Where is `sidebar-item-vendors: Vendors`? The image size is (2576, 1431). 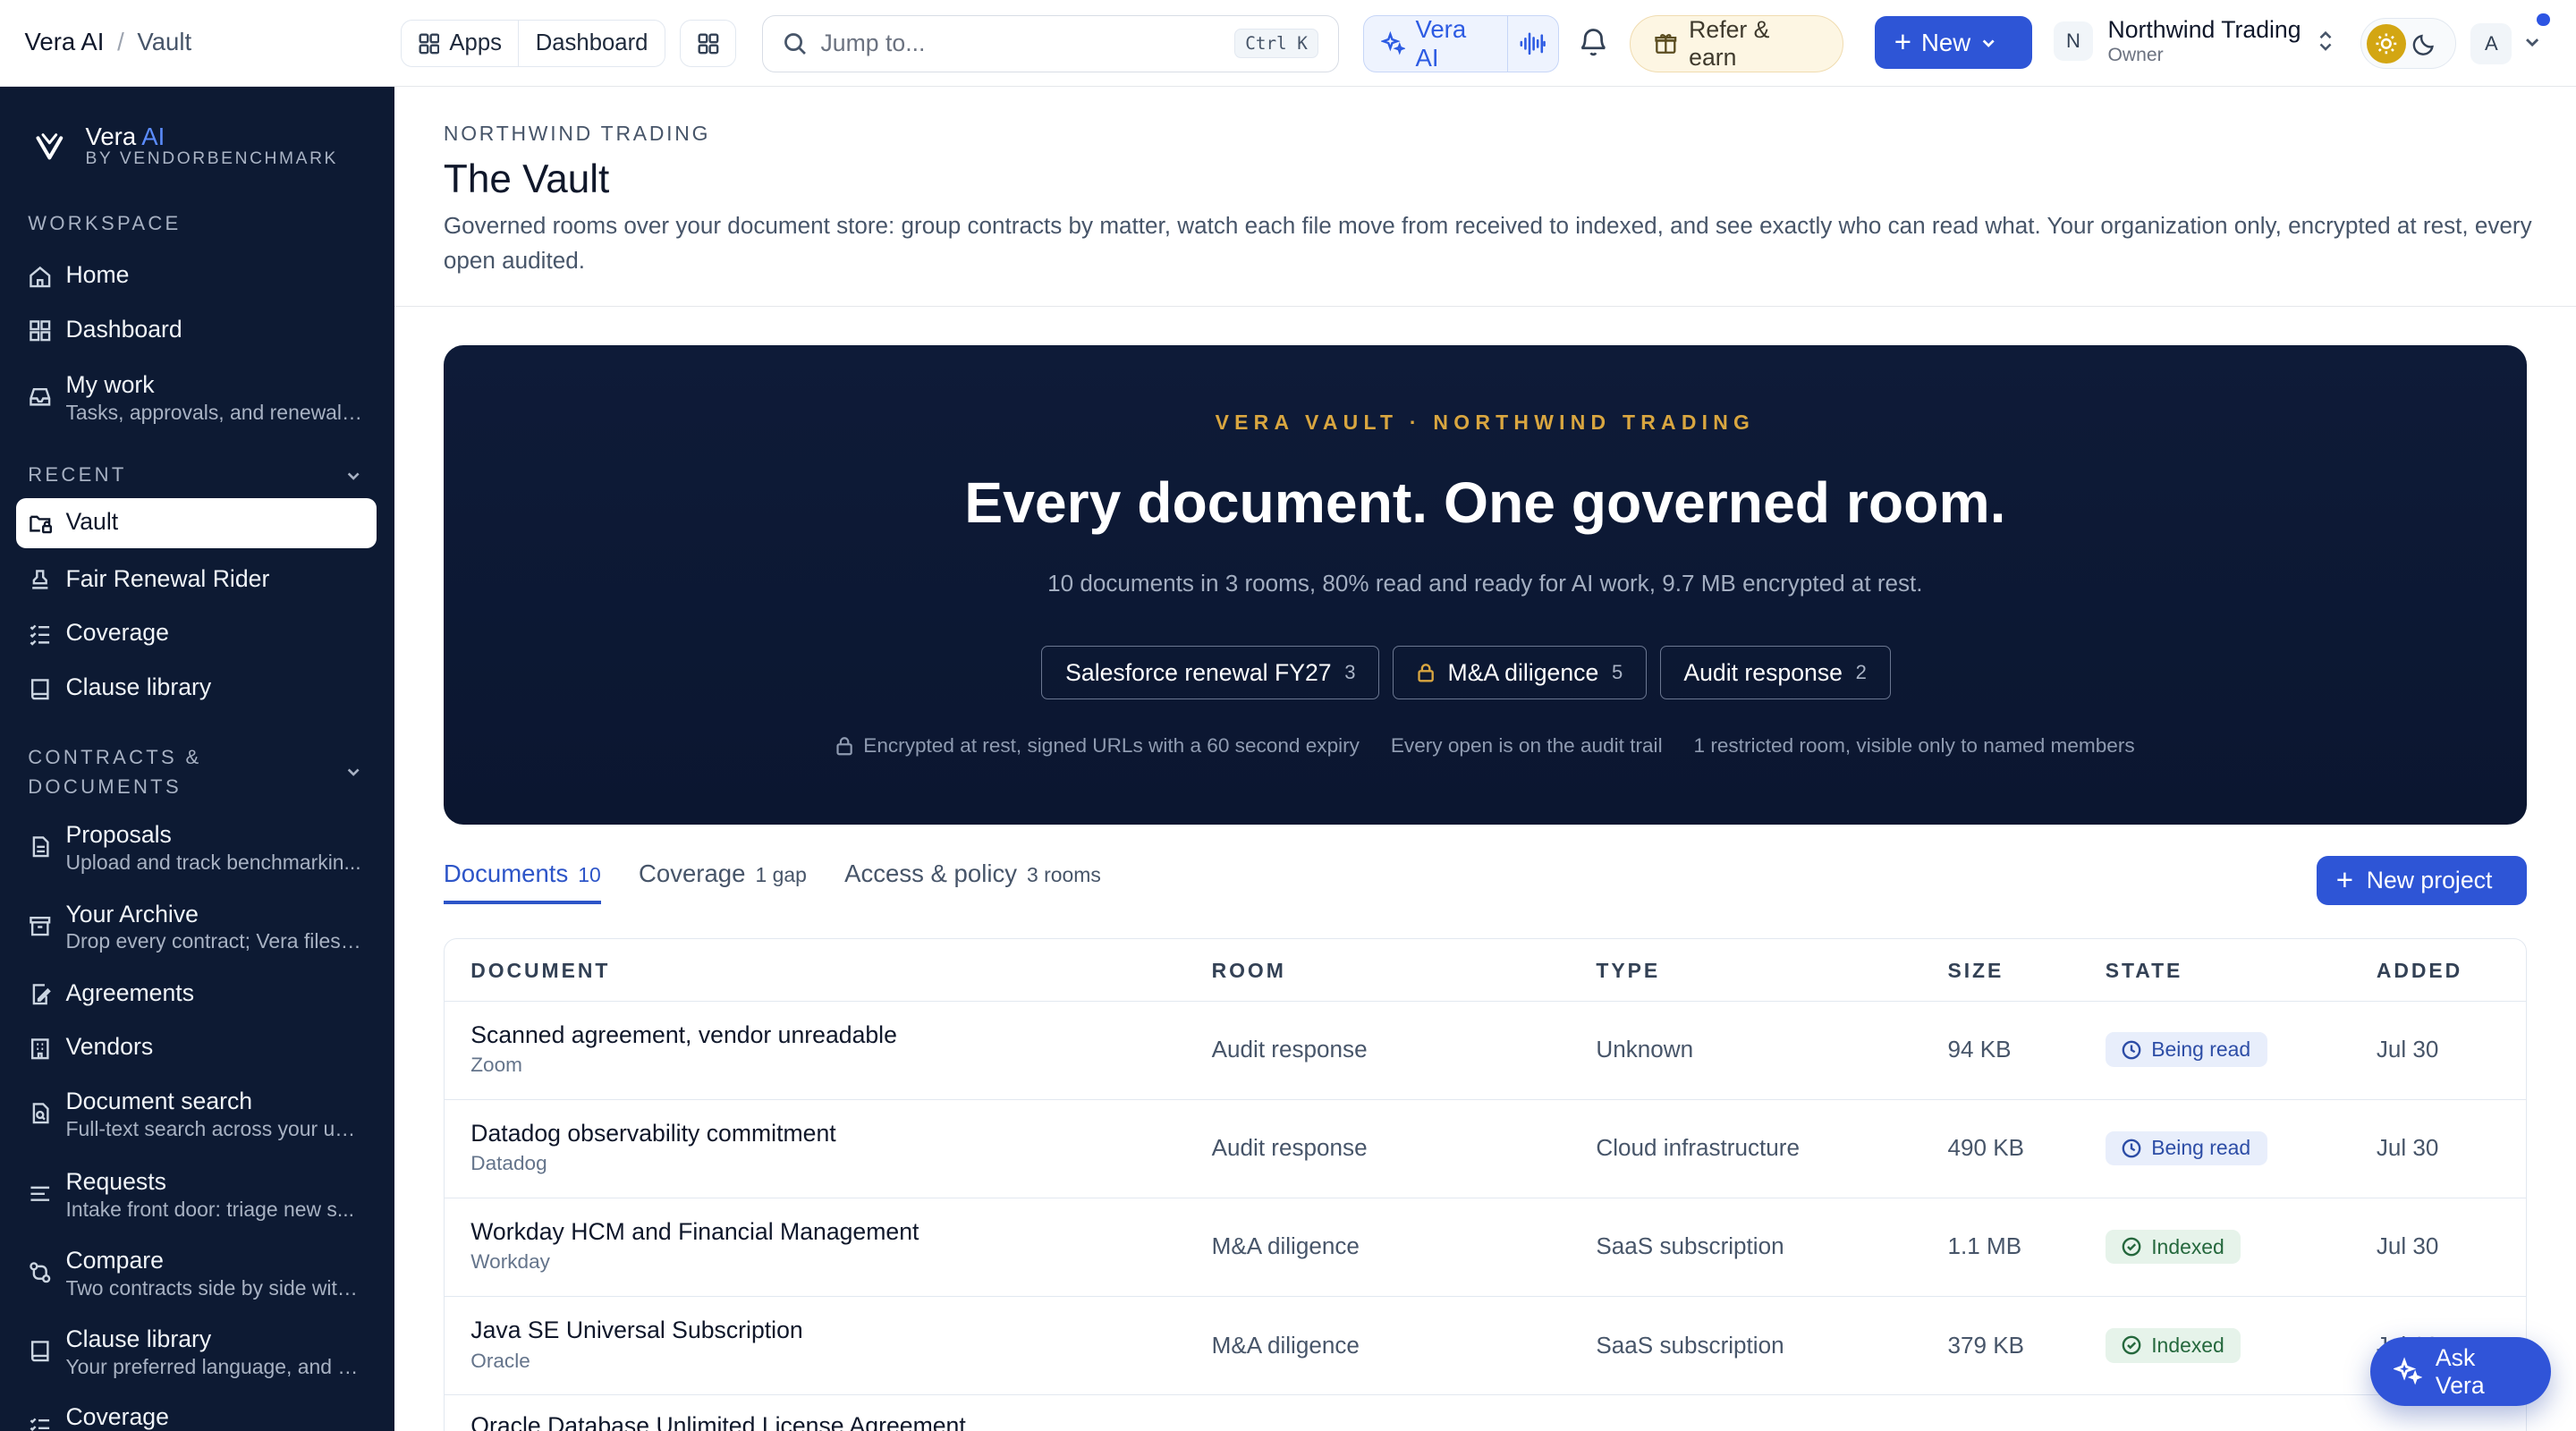
sidebar-item-vendors: Vendors is located at coordinates (200, 1047).